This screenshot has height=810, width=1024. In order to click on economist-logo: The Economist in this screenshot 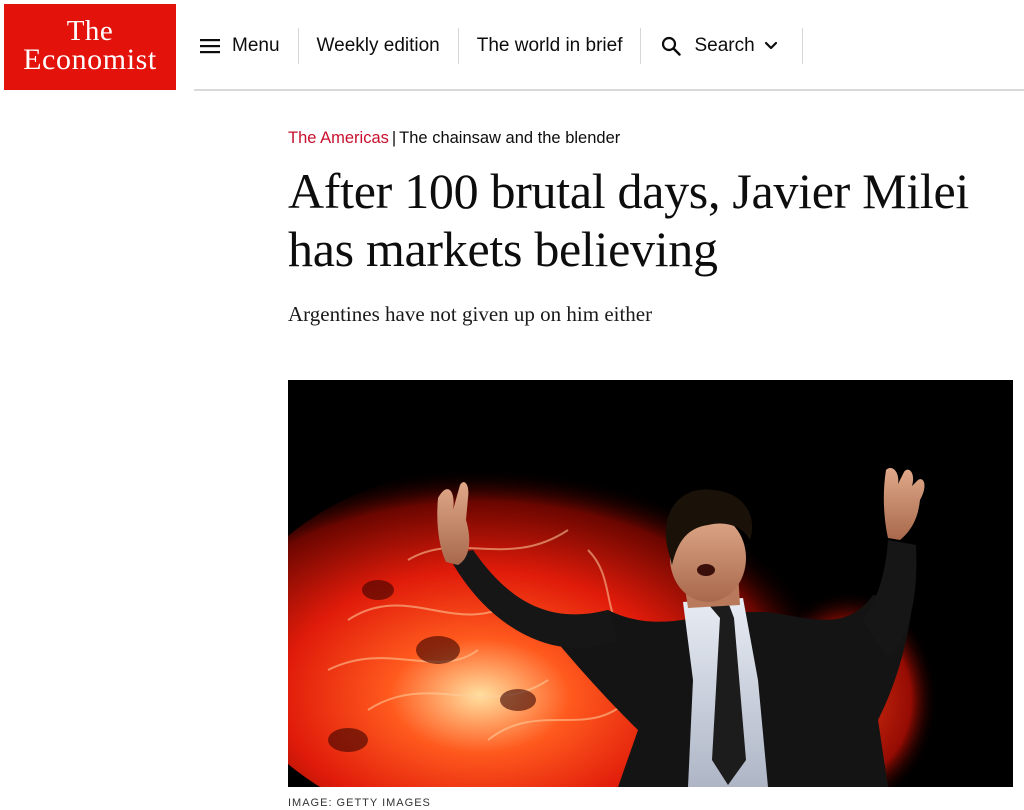, I will do `click(90, 47)`.